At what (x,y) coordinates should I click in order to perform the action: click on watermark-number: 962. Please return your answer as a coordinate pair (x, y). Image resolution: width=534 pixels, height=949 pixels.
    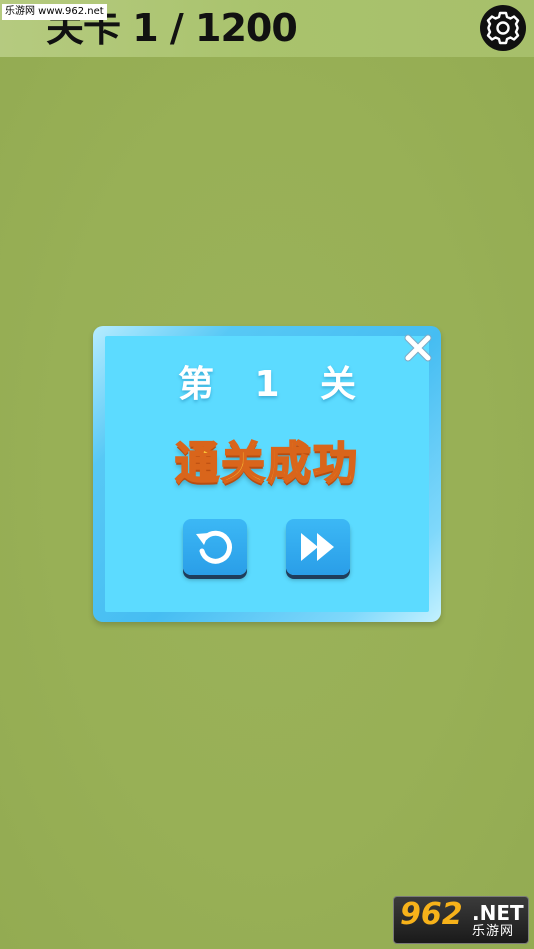
    Looking at the image, I should click on (431, 914).